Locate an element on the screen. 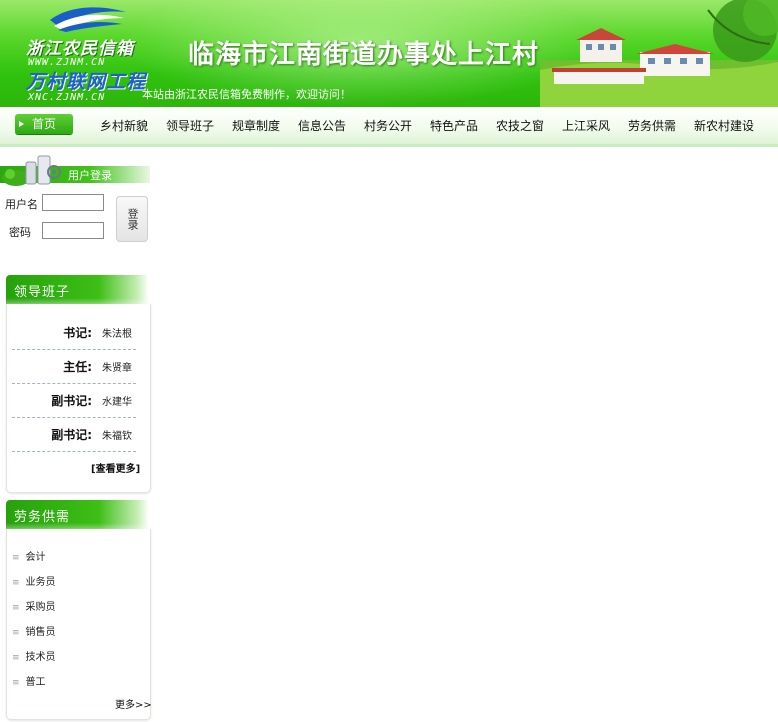  logo-wave-icon is located at coordinates (88, 19).